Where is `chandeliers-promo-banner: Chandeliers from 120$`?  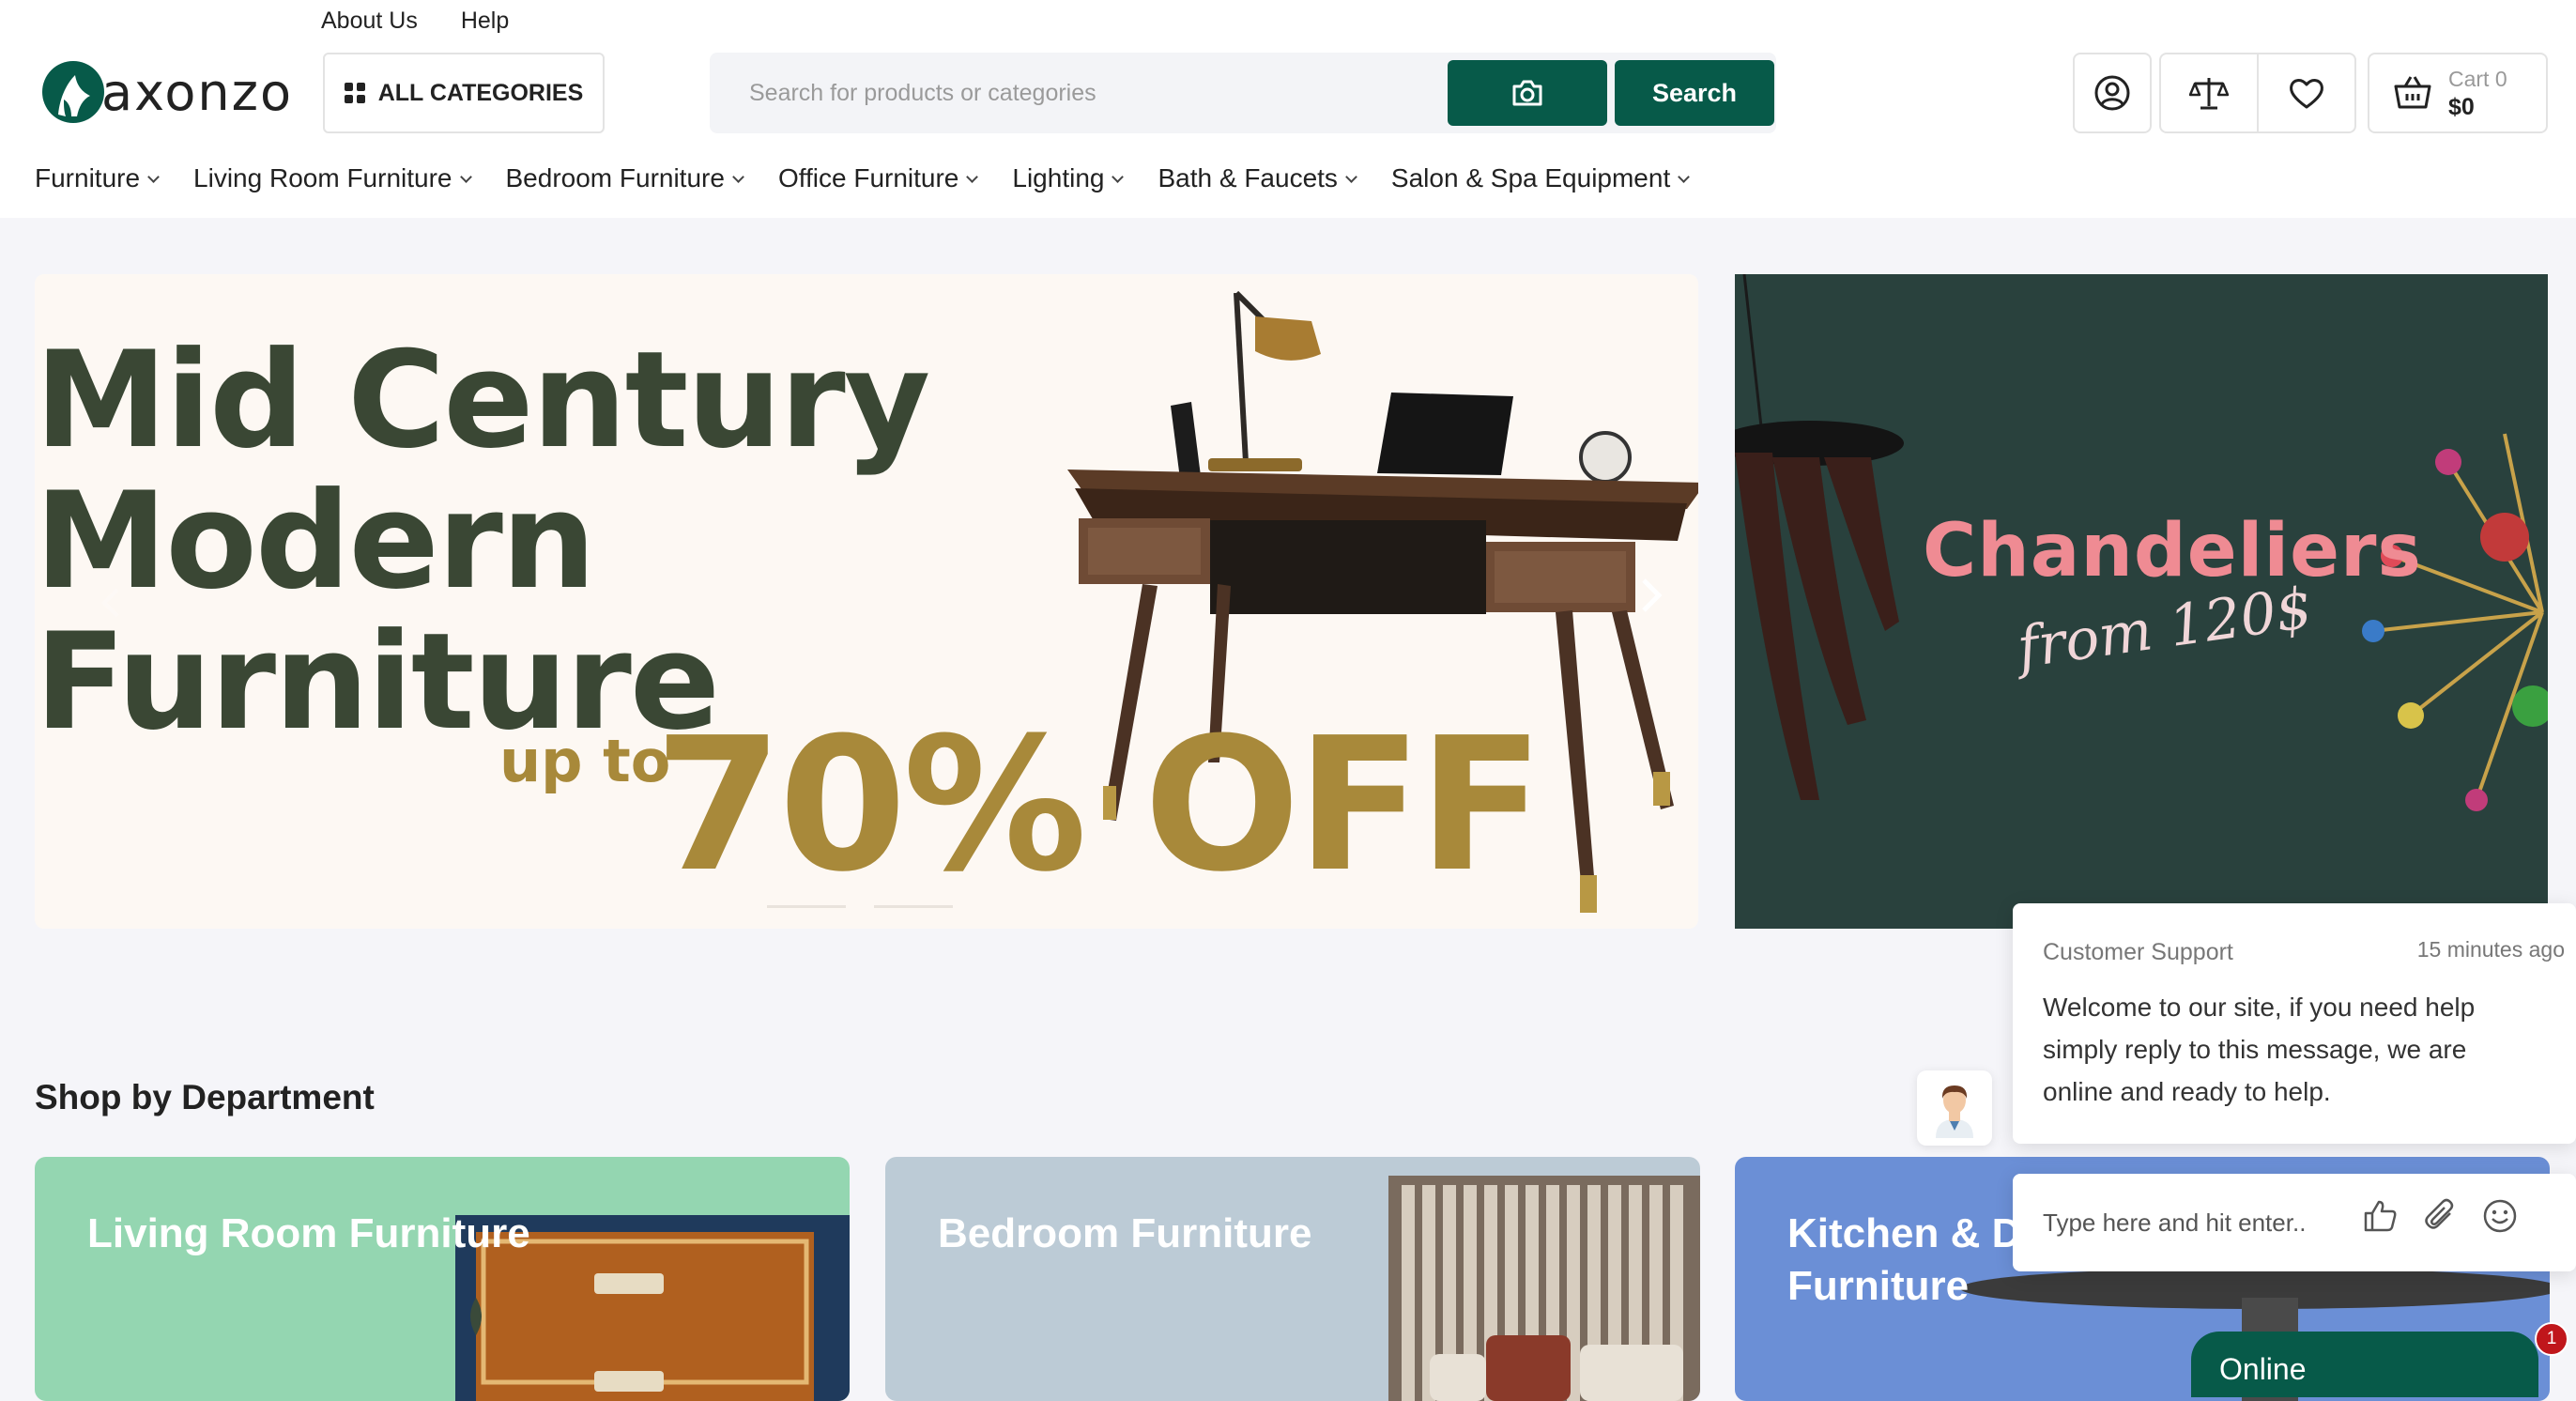
chandeliers-promo-banner: Chandeliers from 120$ is located at coordinates (2141, 601).